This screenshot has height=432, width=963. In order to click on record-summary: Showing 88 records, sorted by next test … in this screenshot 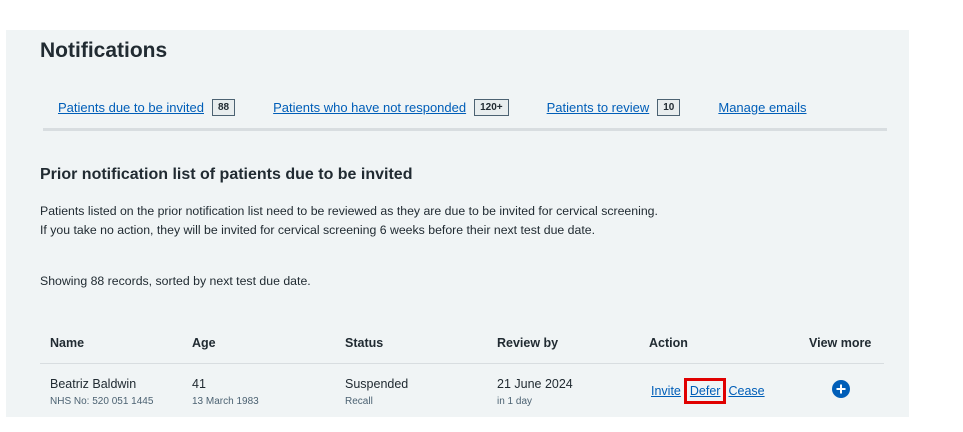, I will do `click(175, 281)`.